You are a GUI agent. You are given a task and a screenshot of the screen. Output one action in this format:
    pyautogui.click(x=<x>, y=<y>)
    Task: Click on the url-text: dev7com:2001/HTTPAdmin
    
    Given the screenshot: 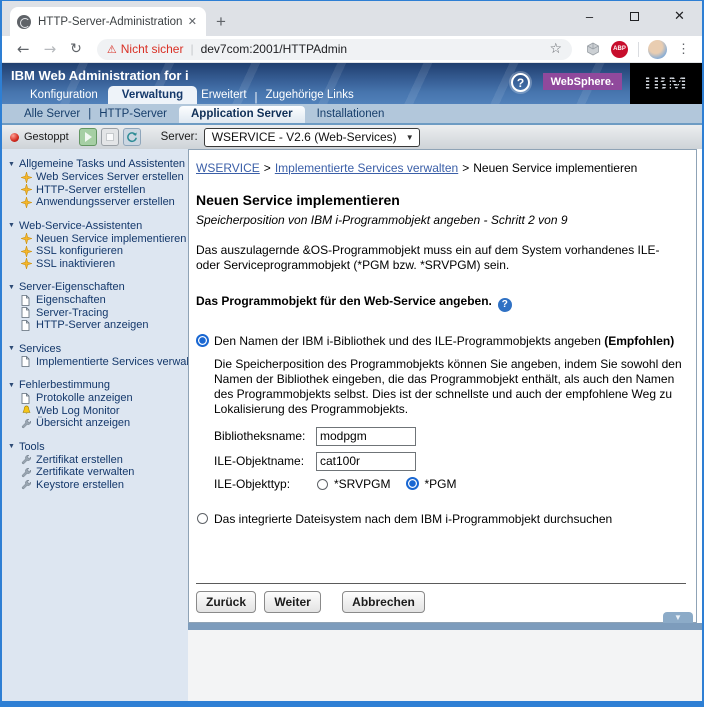 What is the action you would take?
    pyautogui.click(x=375, y=49)
    